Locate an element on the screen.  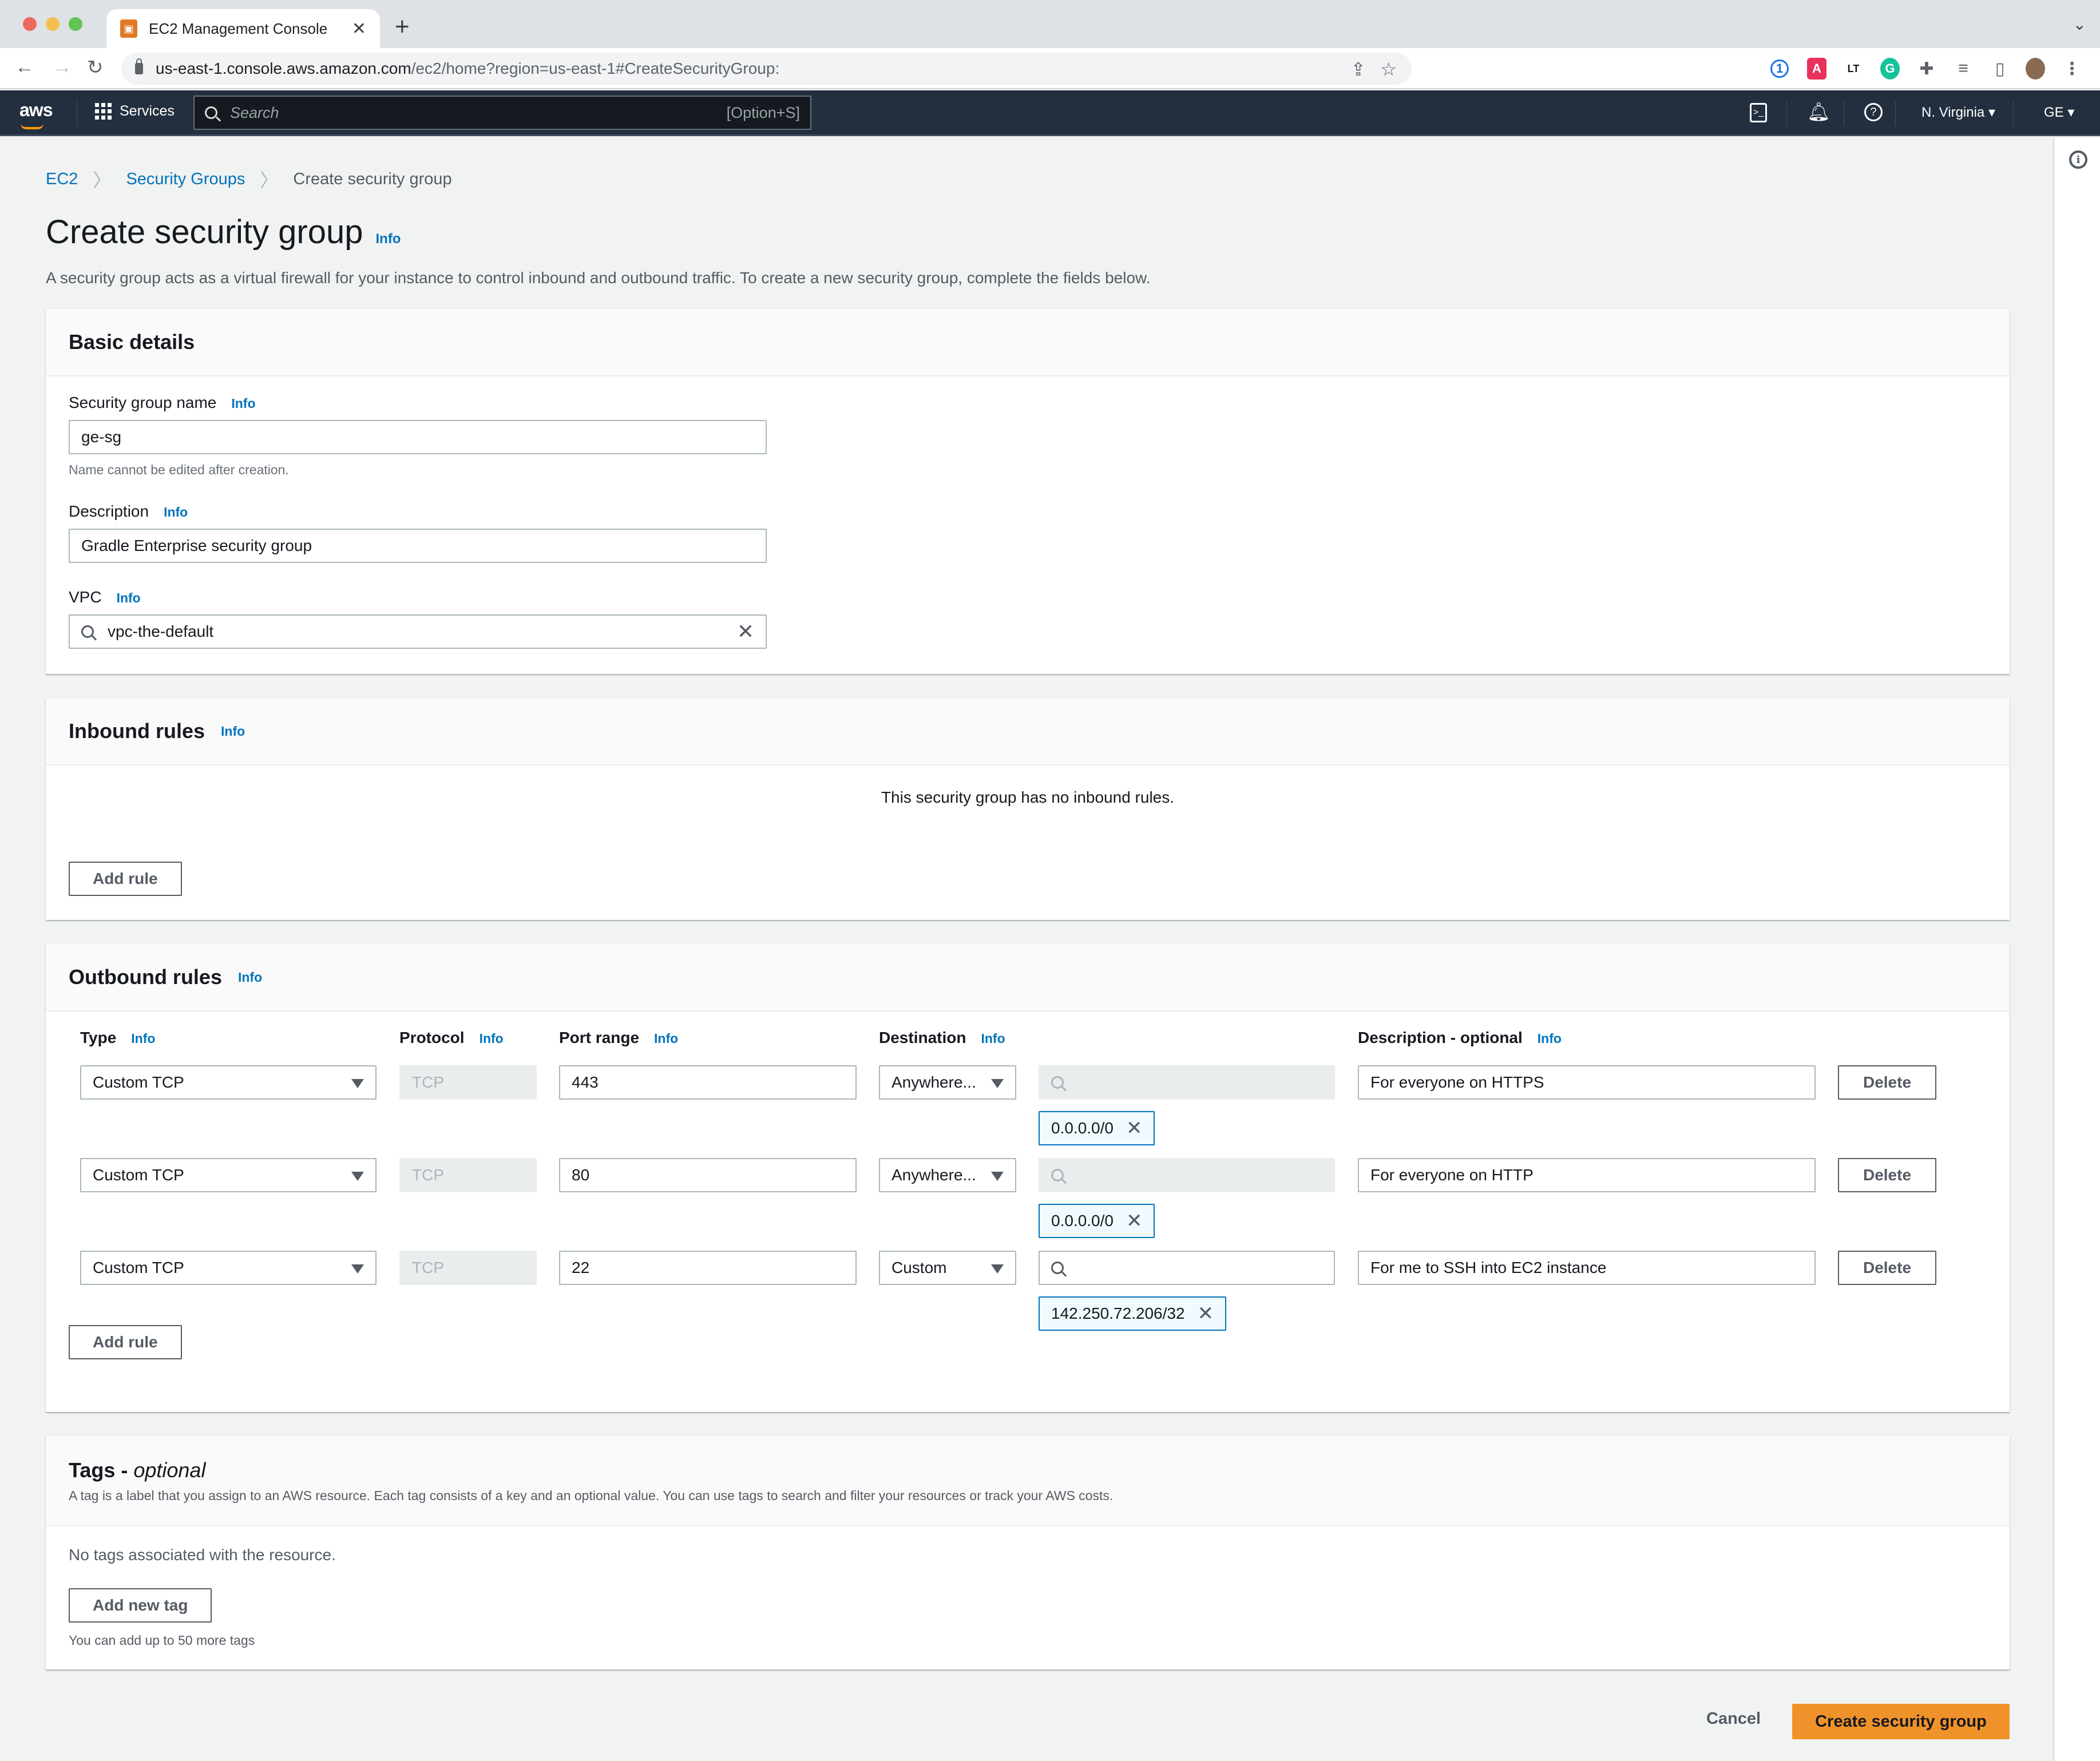
create-security-group-button: Create security group is located at coordinates (1901, 1722).